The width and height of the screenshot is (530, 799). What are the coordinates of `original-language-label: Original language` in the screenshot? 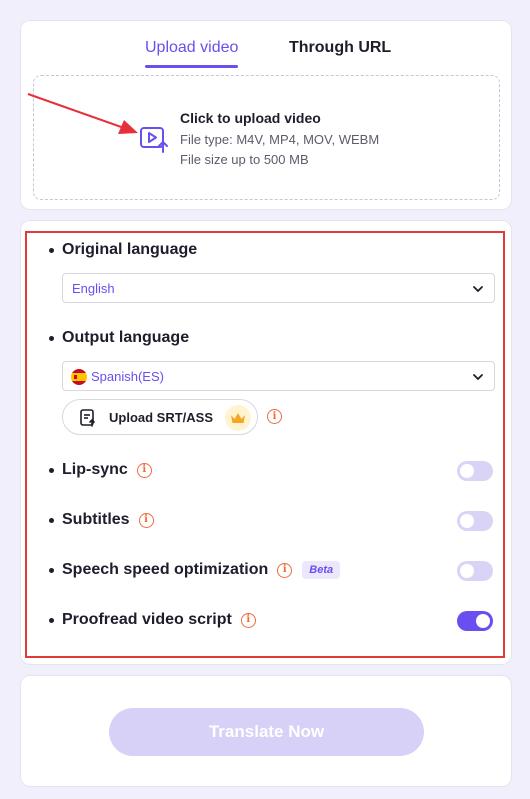 It's located at (123, 250).